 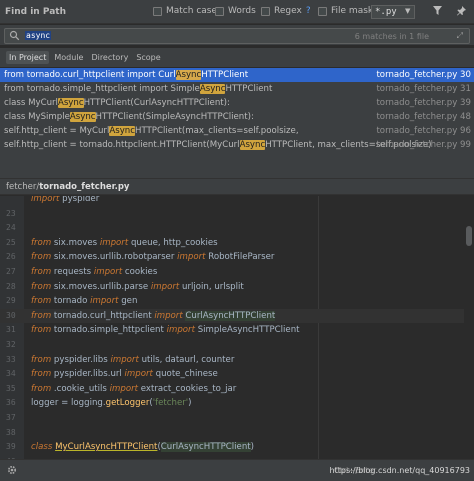 I want to click on match-case-option: Match case, so click(x=185, y=11).